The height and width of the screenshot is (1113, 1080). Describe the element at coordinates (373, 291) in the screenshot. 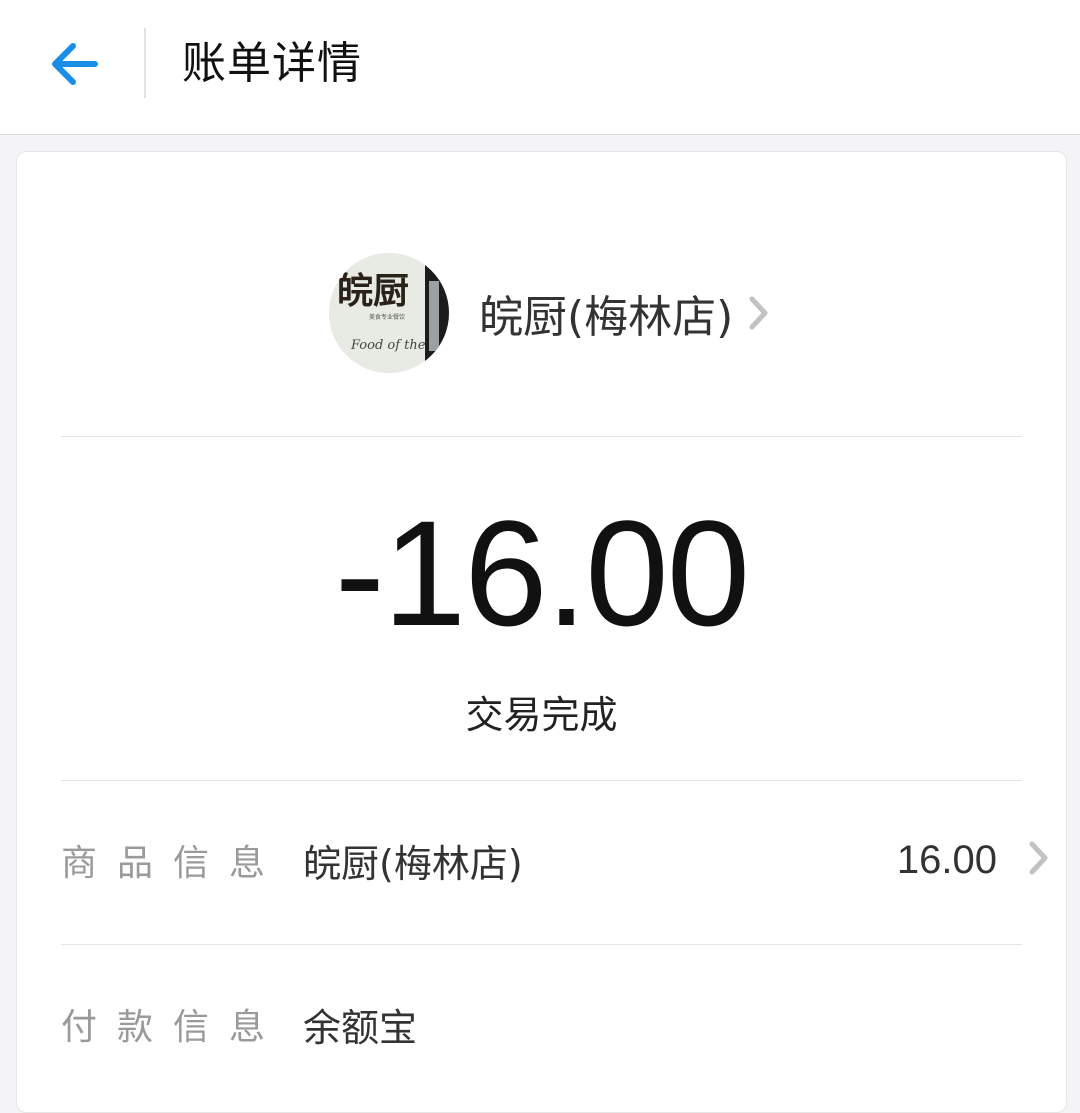

I see `merchant-logo-text: 皖厨` at that location.